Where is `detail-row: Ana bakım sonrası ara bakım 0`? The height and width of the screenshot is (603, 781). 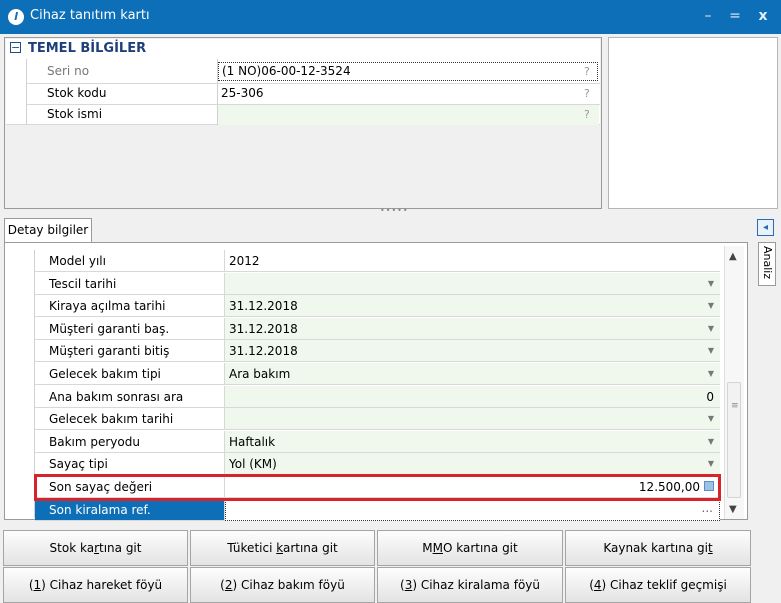
detail-row: Ana bakım sonrası ara bakım 0 is located at coordinates (377, 406).